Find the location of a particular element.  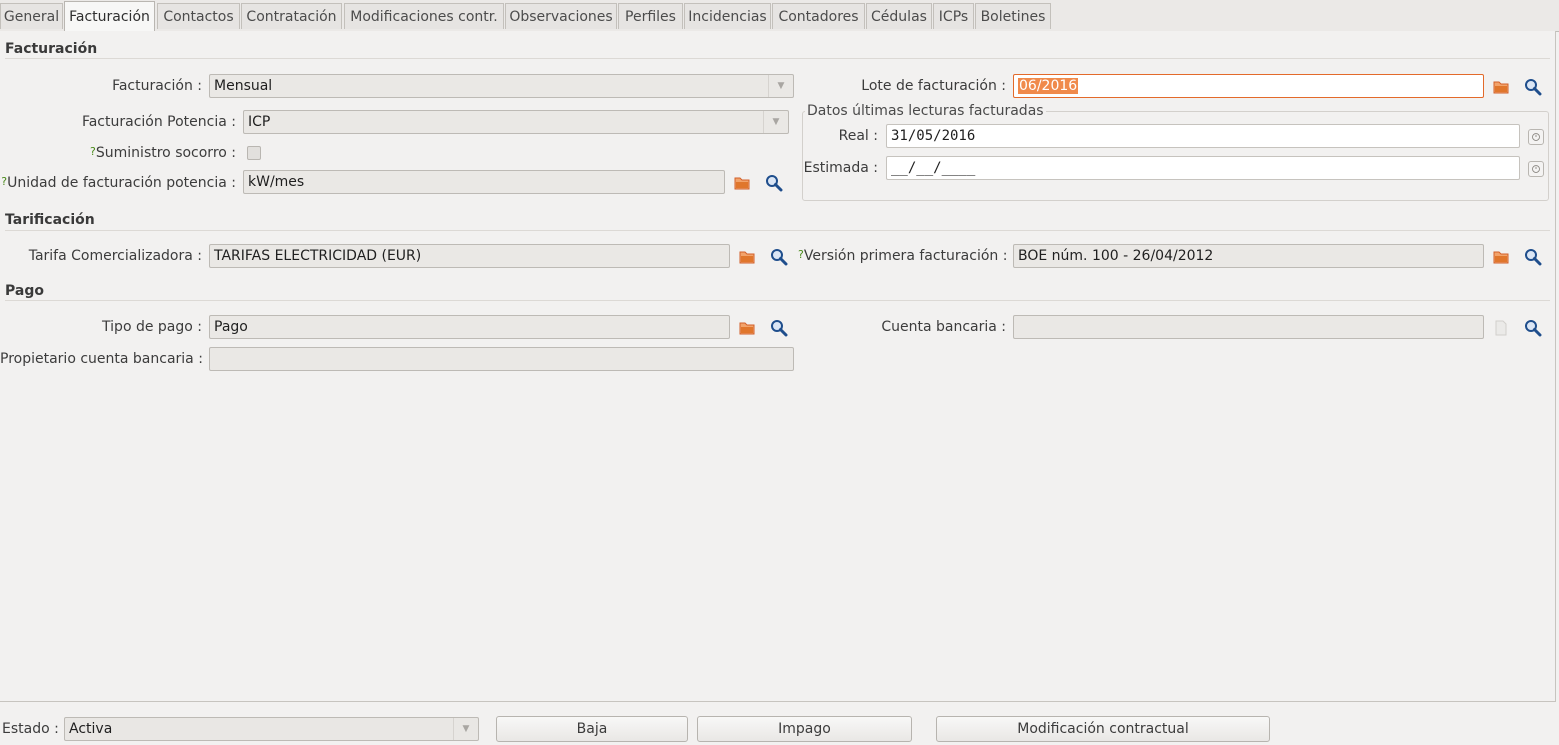

version-label: ?Versión primera facturación : is located at coordinates (903, 256).